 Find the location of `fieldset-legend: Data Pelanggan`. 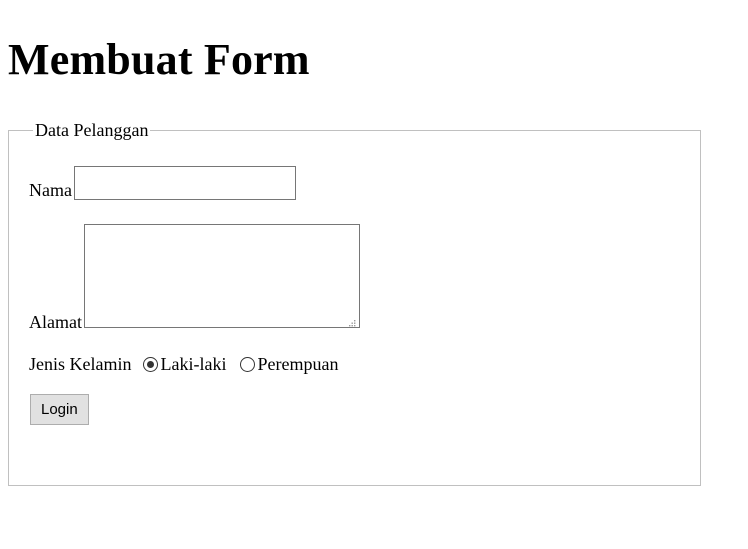

fieldset-legend: Data Pelanggan is located at coordinates (92, 130).